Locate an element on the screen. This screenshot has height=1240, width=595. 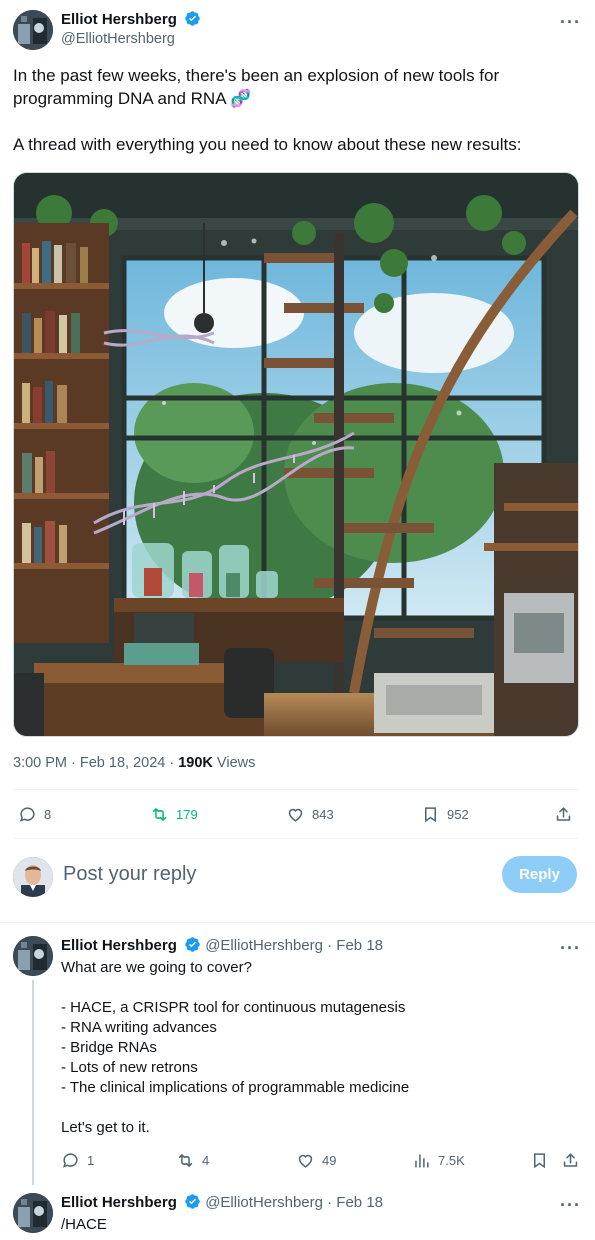
retweet-count: 4 is located at coordinates (206, 1160).